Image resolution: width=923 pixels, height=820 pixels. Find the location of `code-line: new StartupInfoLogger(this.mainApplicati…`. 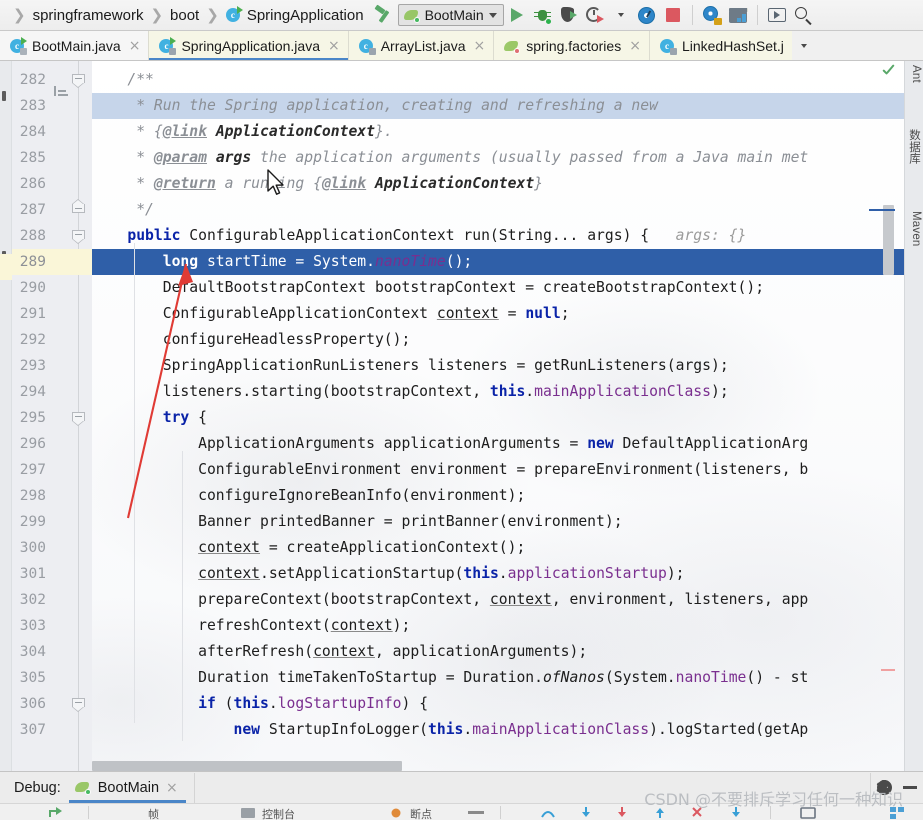

code-line: new StartupInfoLogger(this.mainApplicati… is located at coordinates (521, 729).